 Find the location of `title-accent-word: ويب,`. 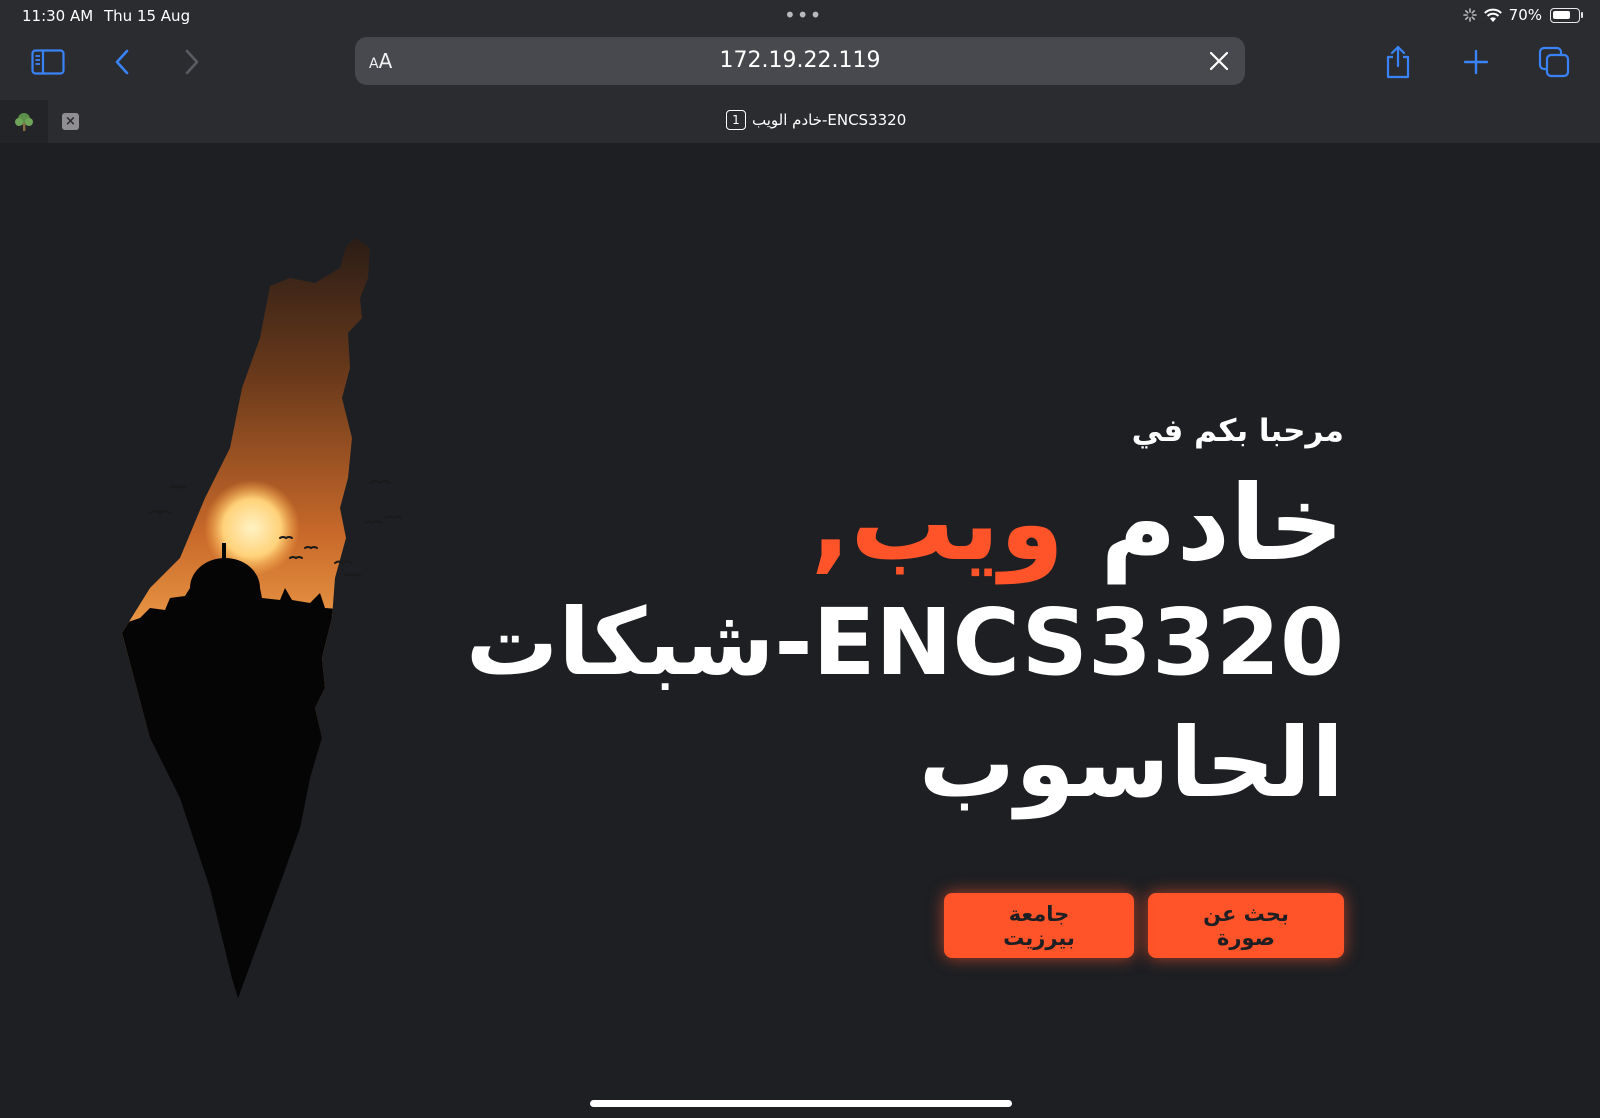

title-accent-word: ويب, is located at coordinates (937, 523).